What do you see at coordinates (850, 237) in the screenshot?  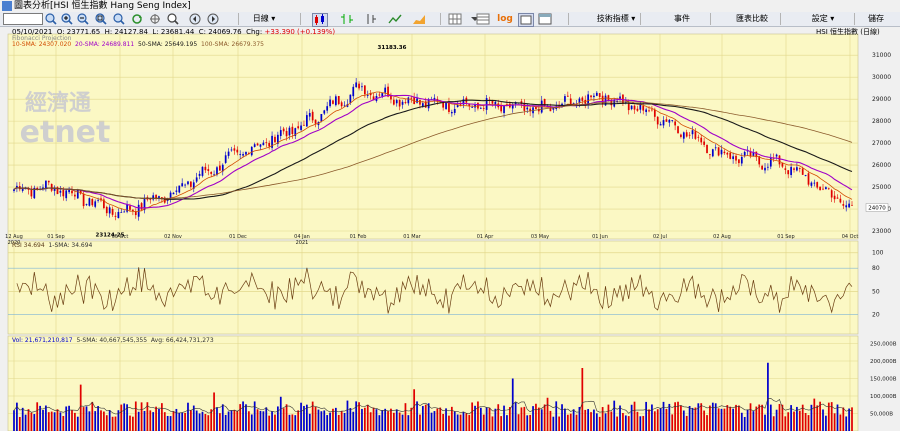 I see `date-tick-label: 04 Oct` at bounding box center [850, 237].